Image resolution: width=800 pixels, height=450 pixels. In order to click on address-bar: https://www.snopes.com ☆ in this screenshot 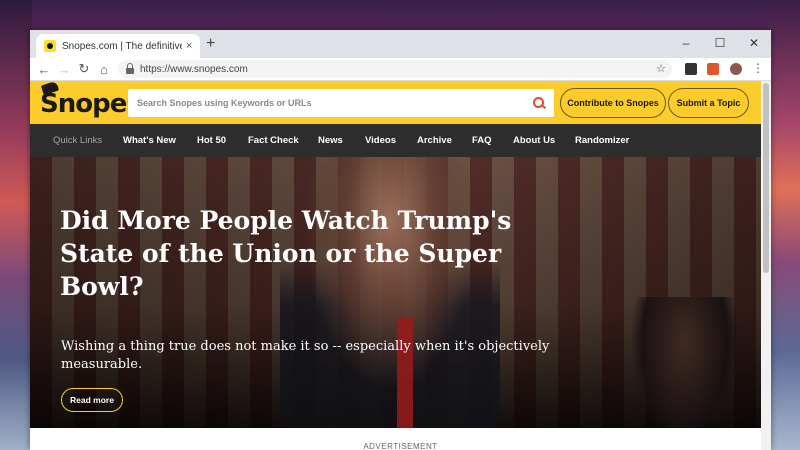, I will do `click(395, 69)`.